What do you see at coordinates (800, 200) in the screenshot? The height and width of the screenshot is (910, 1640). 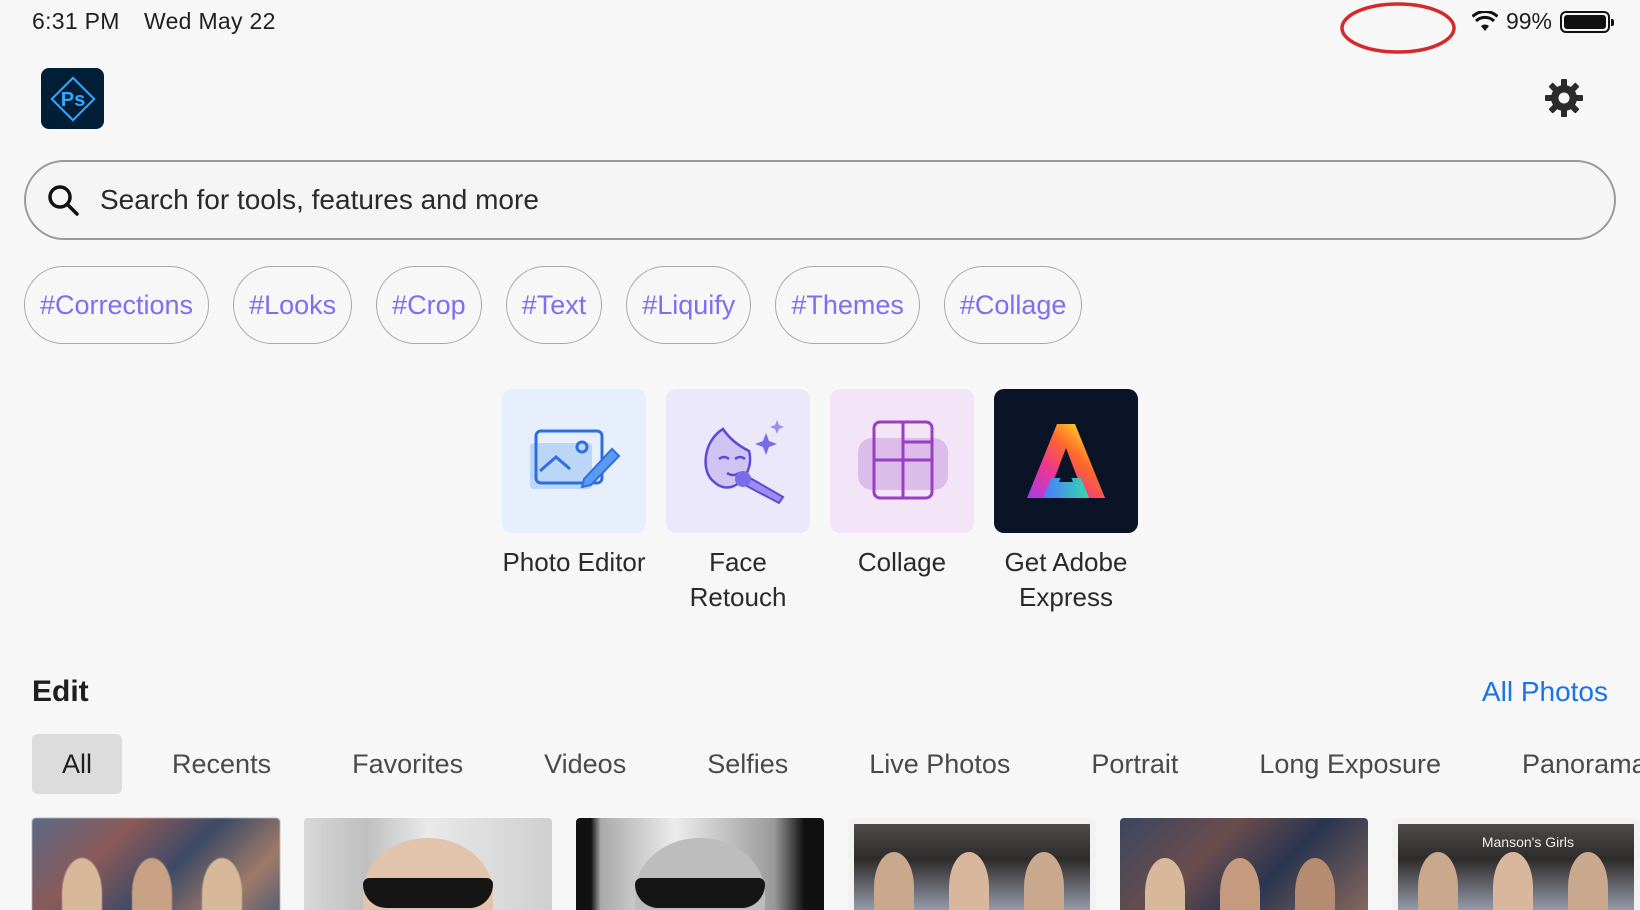 I see `search-input` at bounding box center [800, 200].